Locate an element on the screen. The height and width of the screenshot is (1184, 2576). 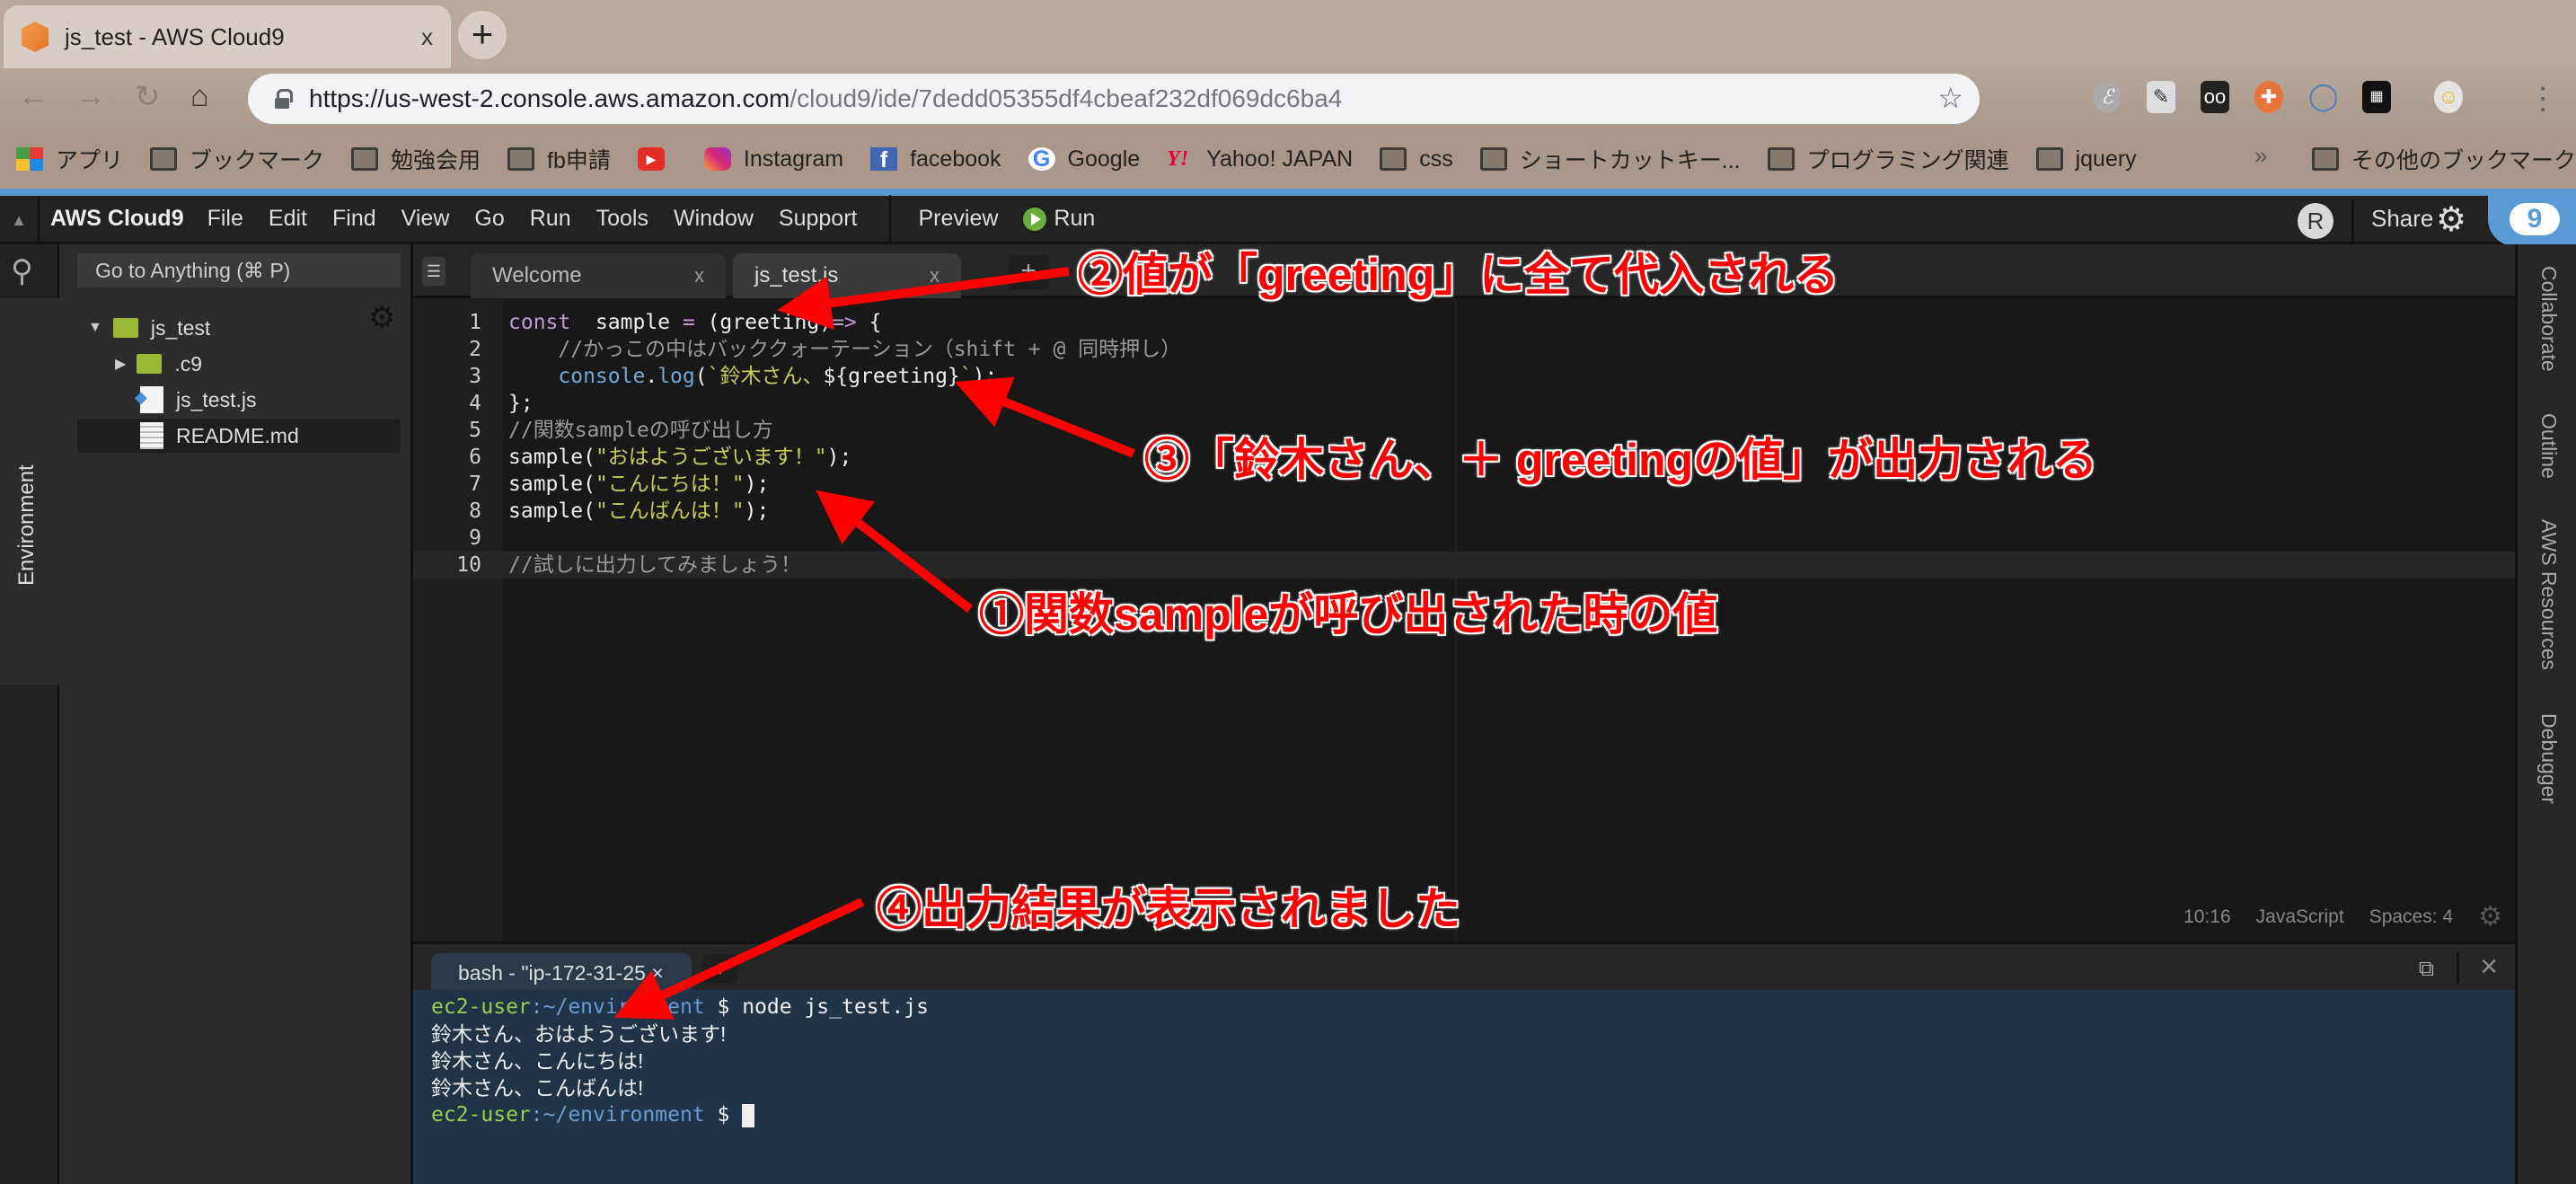
bookmark-folder: 勉強会用 is located at coordinates (416, 159).